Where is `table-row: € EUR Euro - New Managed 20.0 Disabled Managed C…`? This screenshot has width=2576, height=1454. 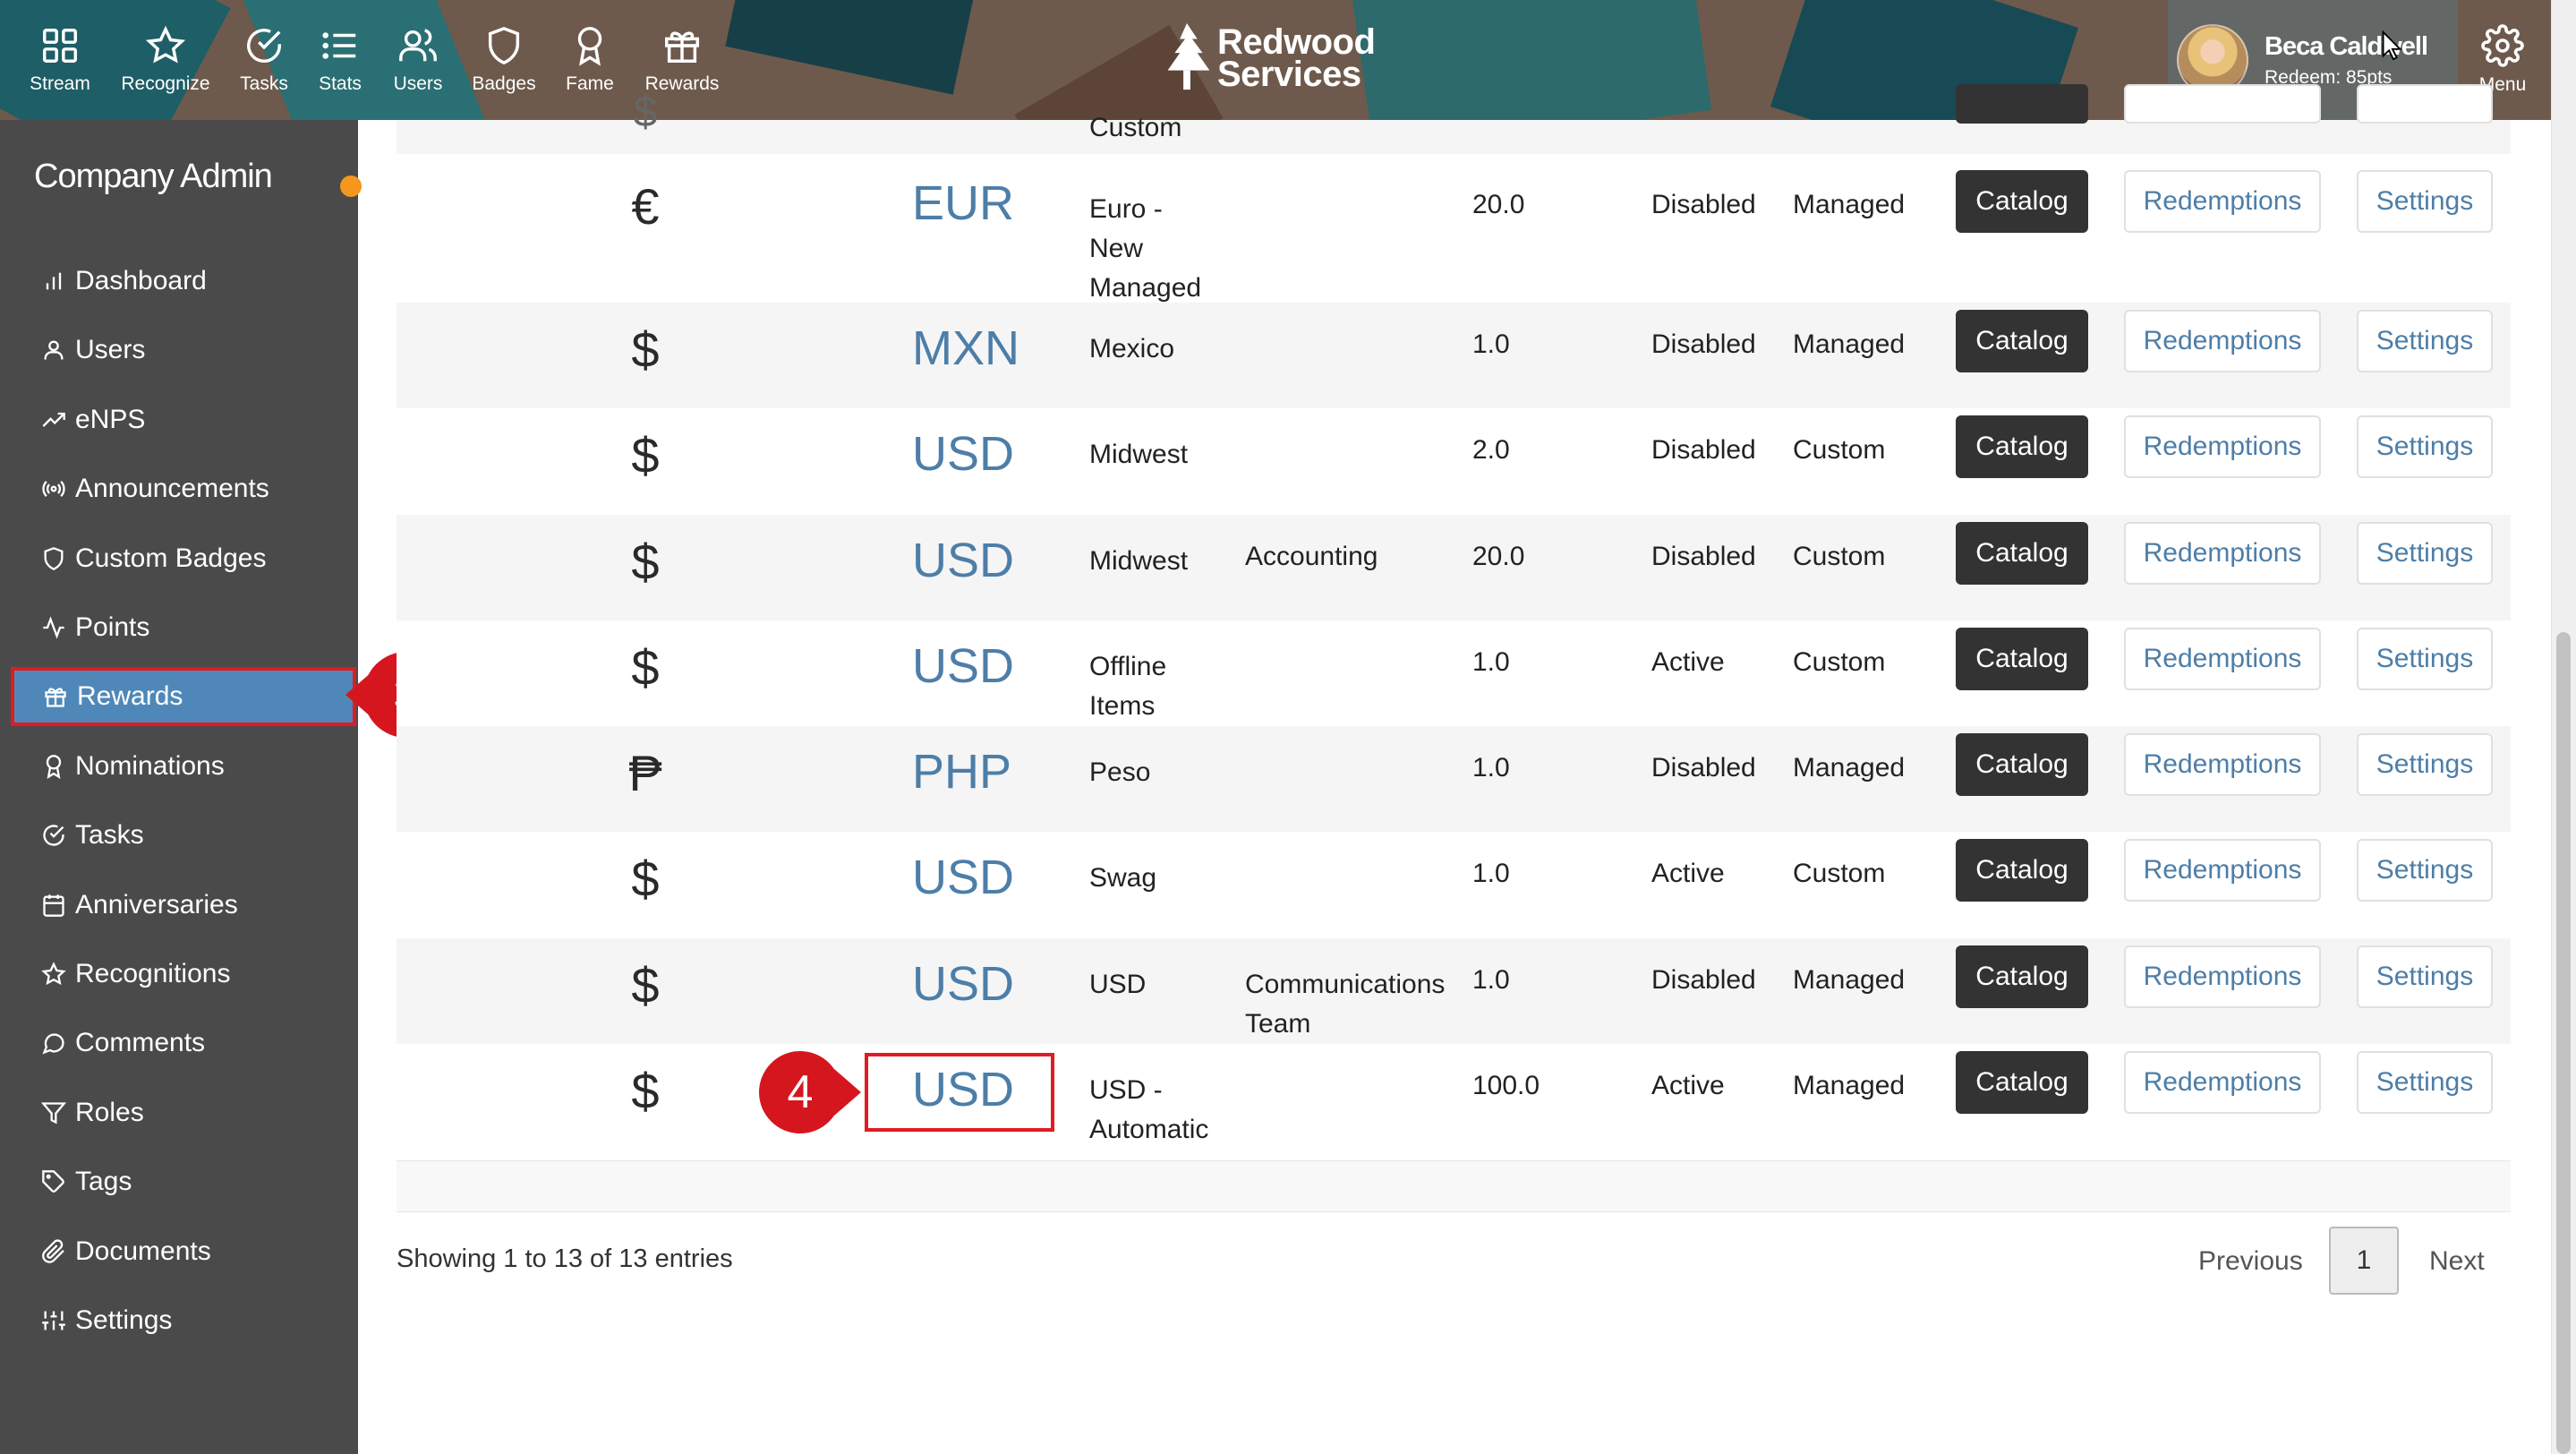
table-row: € EUR Euro - New Managed 20.0 Disabled Managed C… is located at coordinates (1454, 228).